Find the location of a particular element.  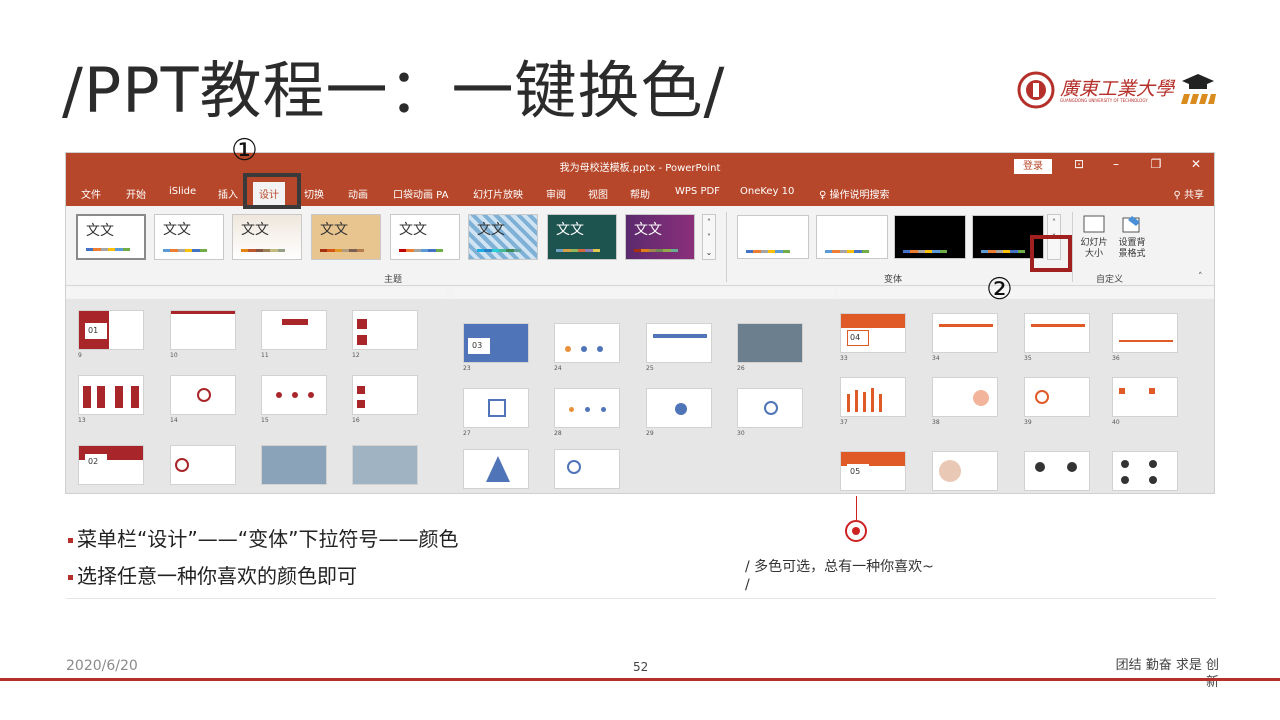

logo-subtext: GUANGDONG UNIVERSITY OF TECHNOLOGY is located at coordinates (1104, 100).